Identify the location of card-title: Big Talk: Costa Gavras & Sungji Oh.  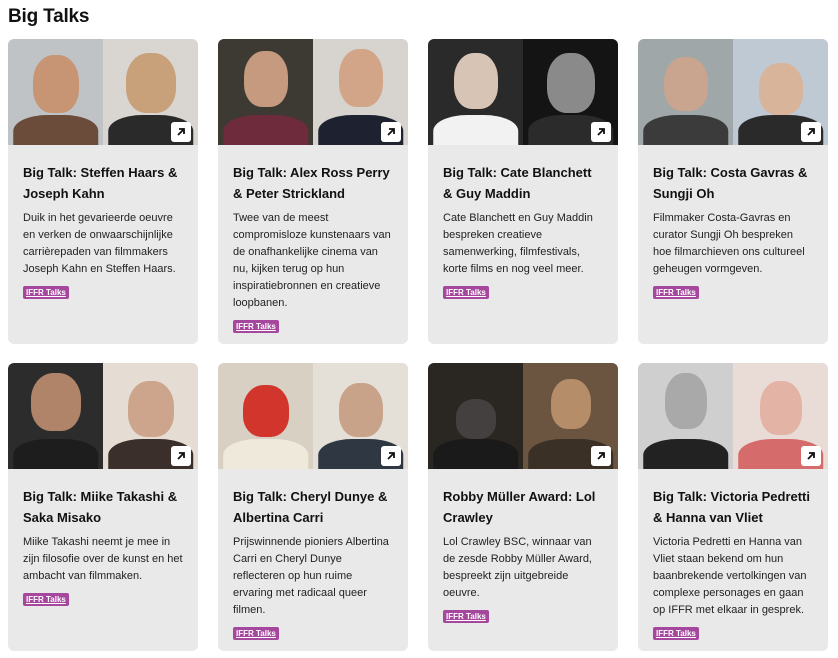
(733, 183).